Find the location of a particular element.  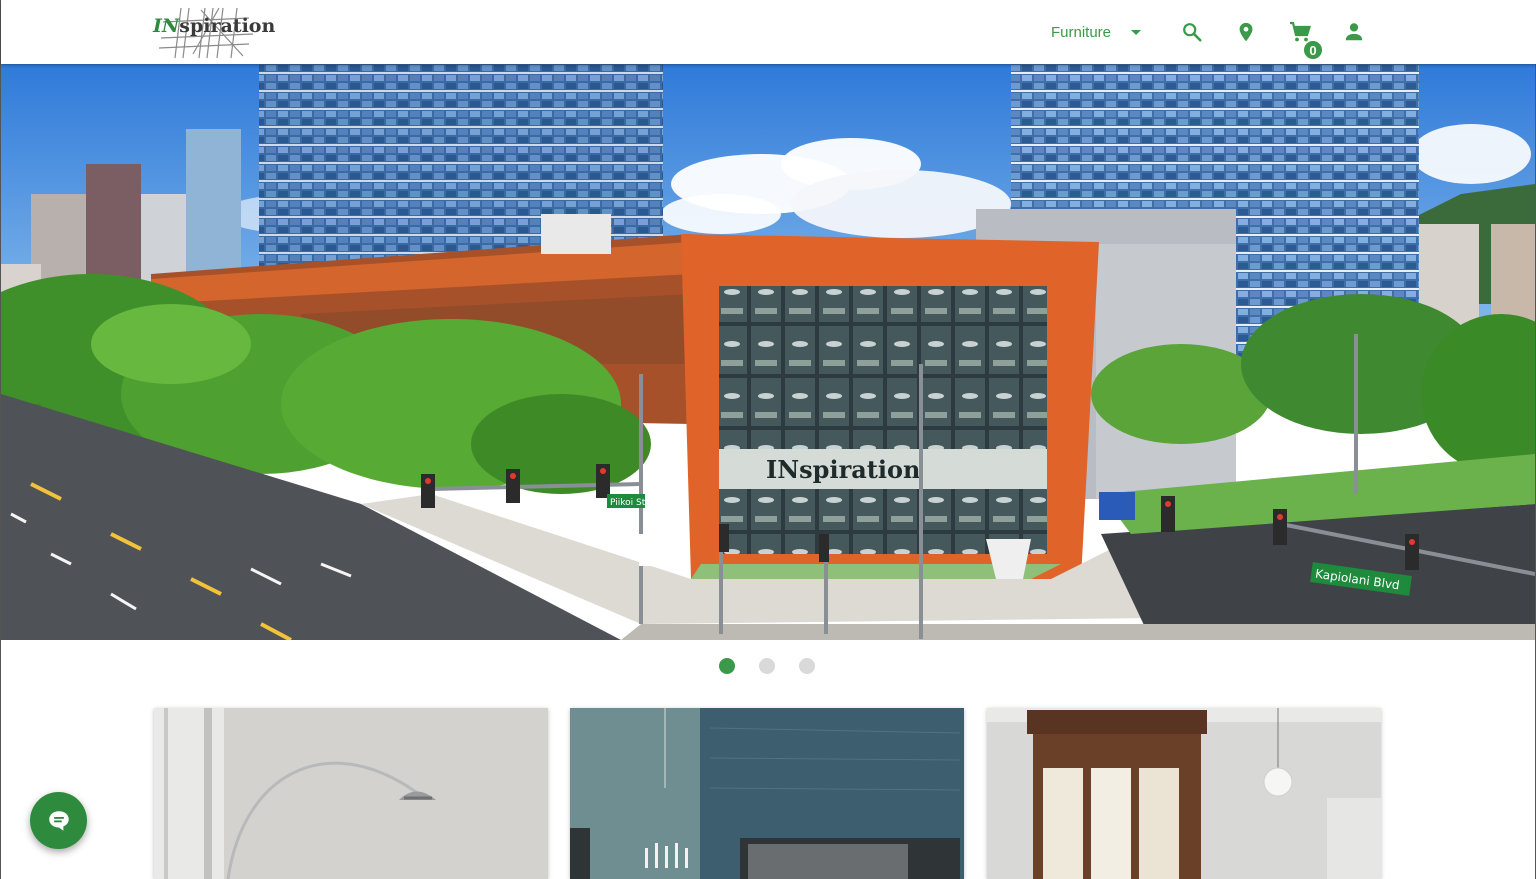

chat-icon is located at coordinates (58, 820).